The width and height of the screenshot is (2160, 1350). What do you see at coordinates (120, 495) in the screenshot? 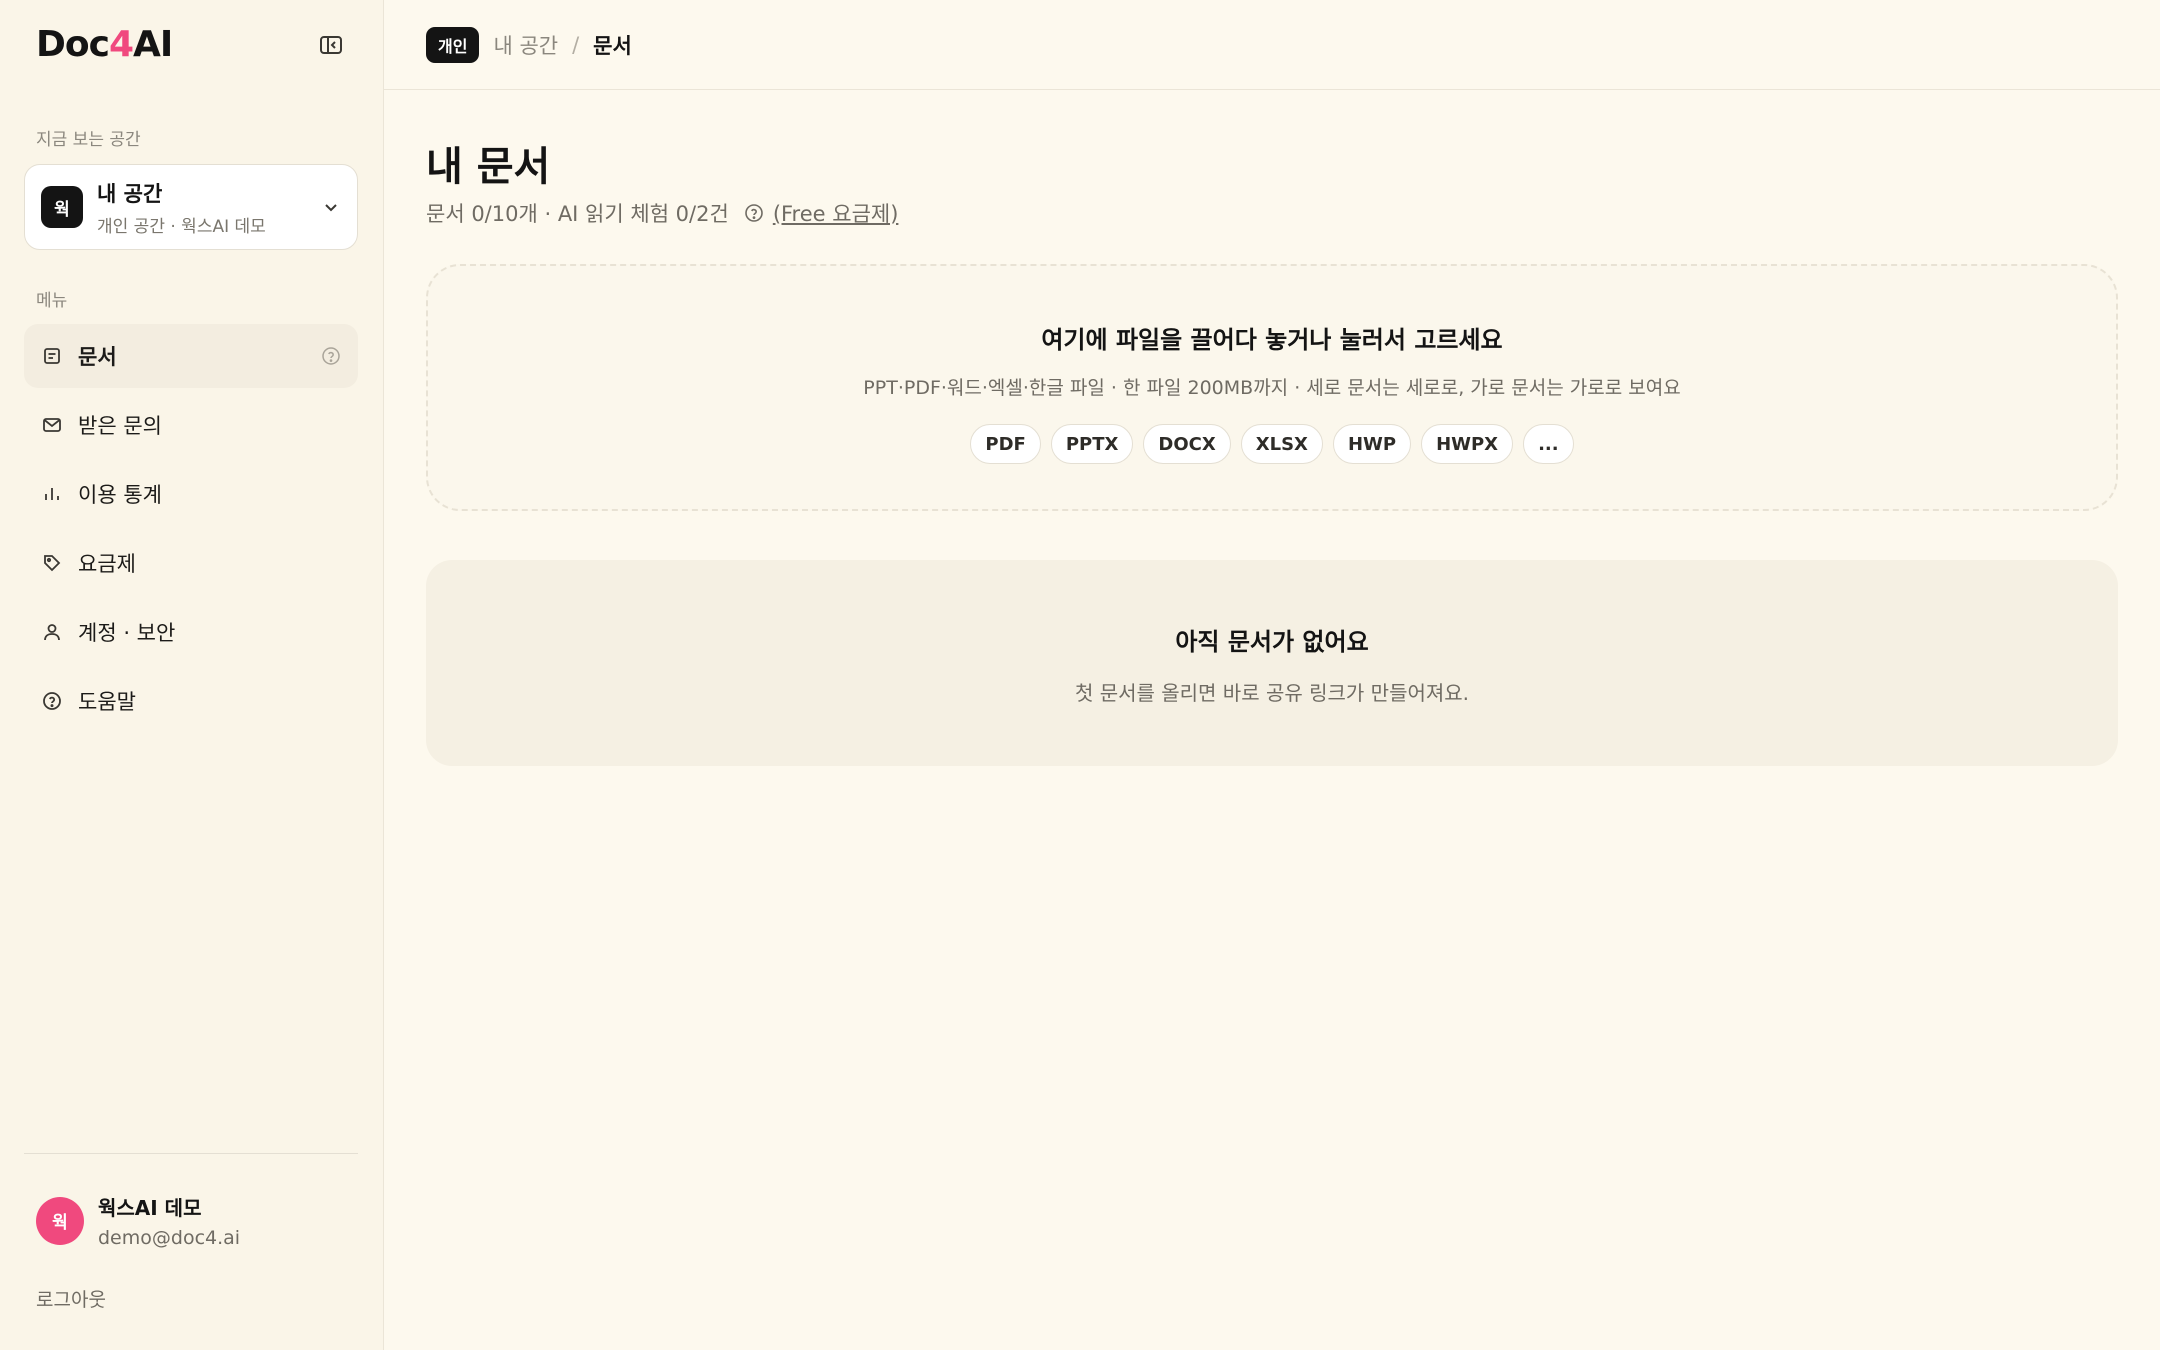
I see `sidebar-item-label: 이용 통계` at bounding box center [120, 495].